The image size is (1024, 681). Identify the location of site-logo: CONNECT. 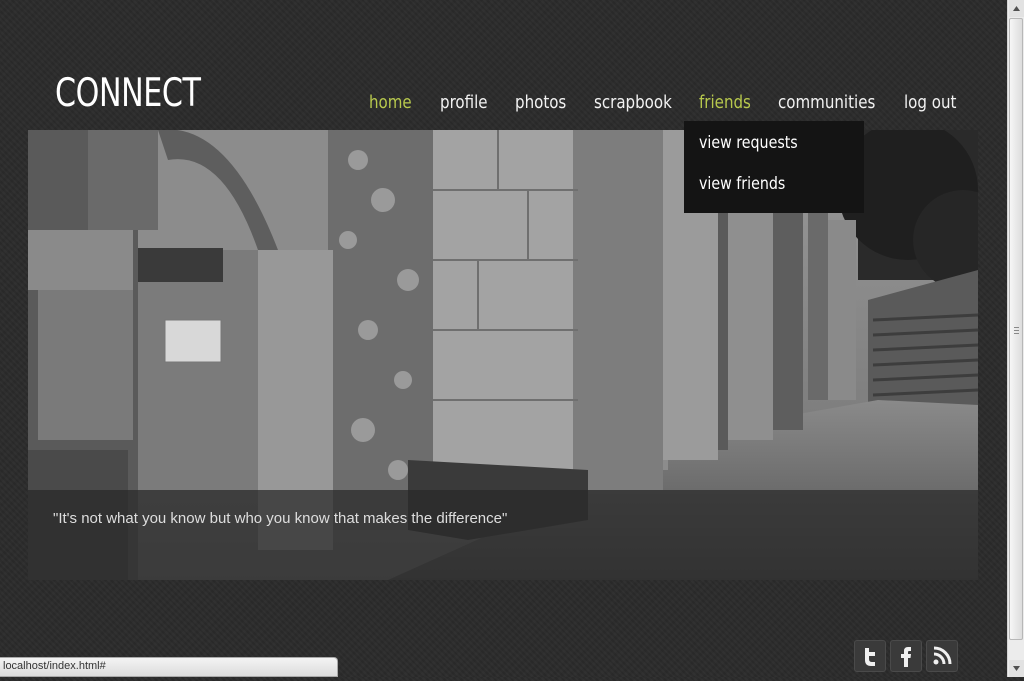
(128, 94).